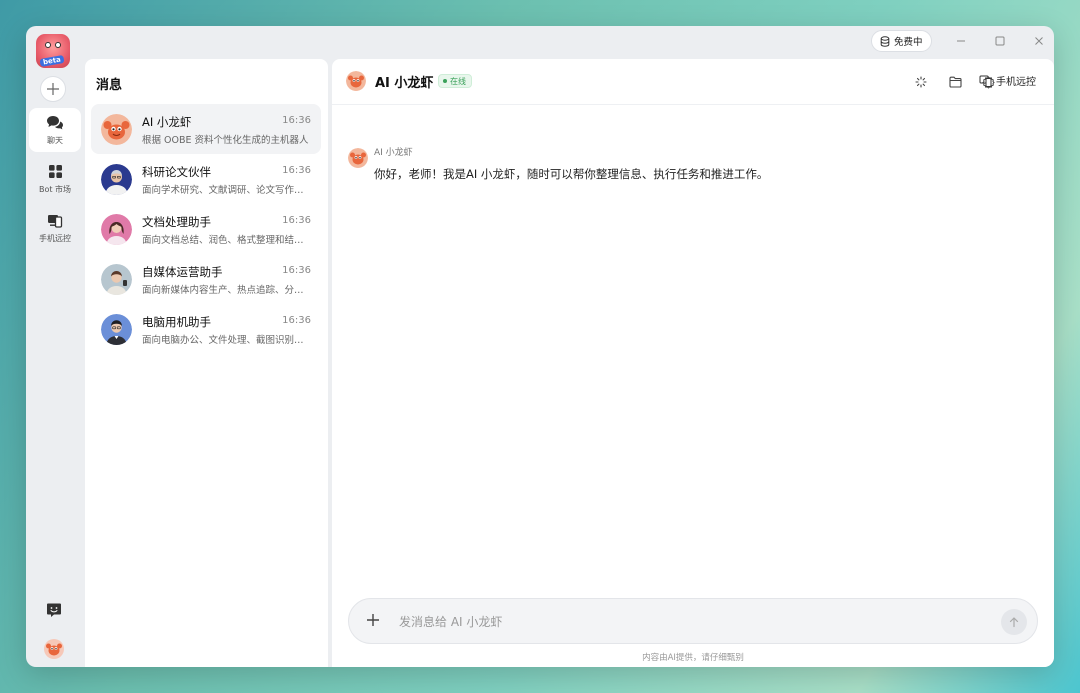 The width and height of the screenshot is (1080, 693). I want to click on message-sender: AI 小龙虾, so click(393, 153).